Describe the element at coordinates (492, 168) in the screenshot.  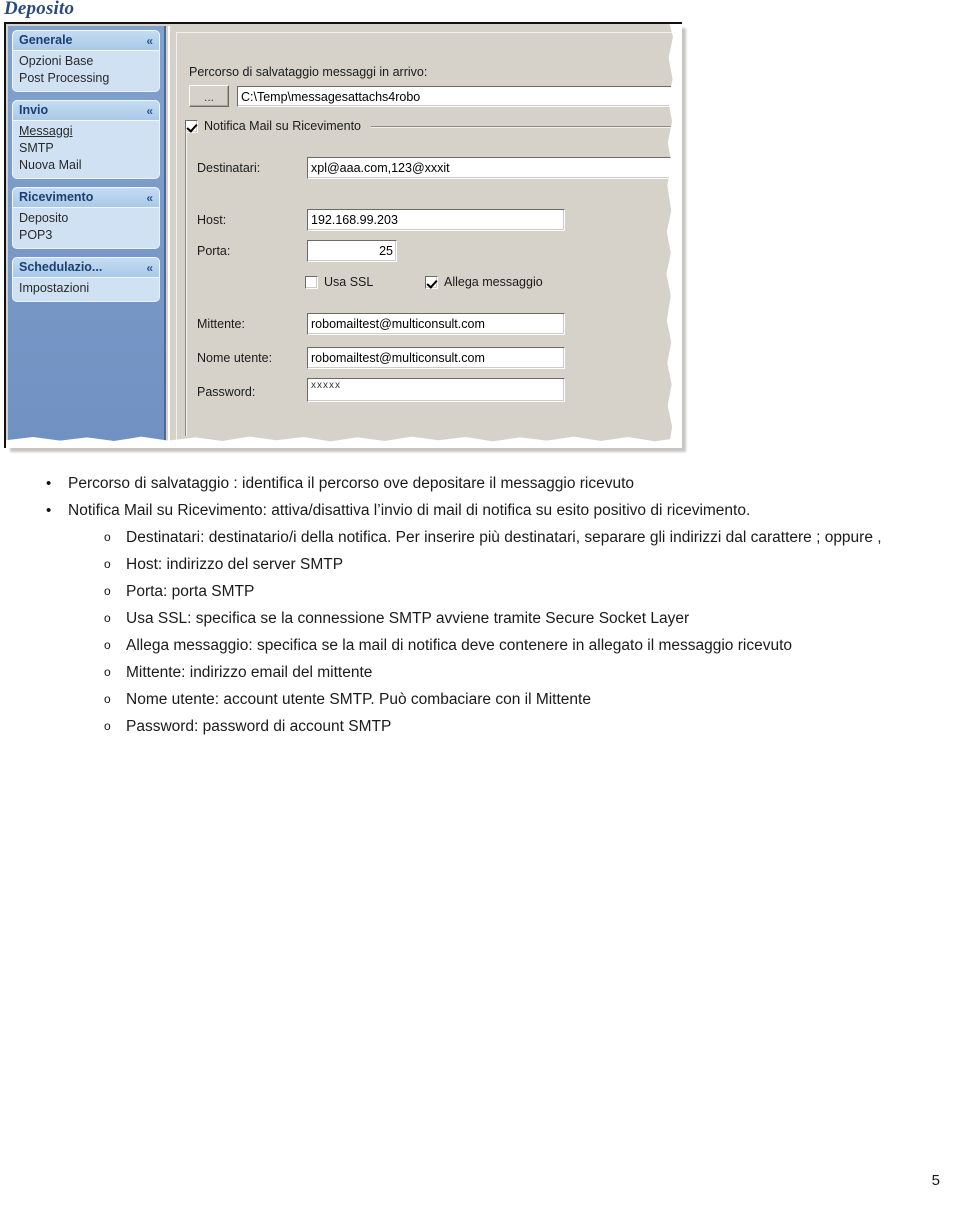
I see `destinatari-input: xpl@aaa.com,123@xxxit` at that location.